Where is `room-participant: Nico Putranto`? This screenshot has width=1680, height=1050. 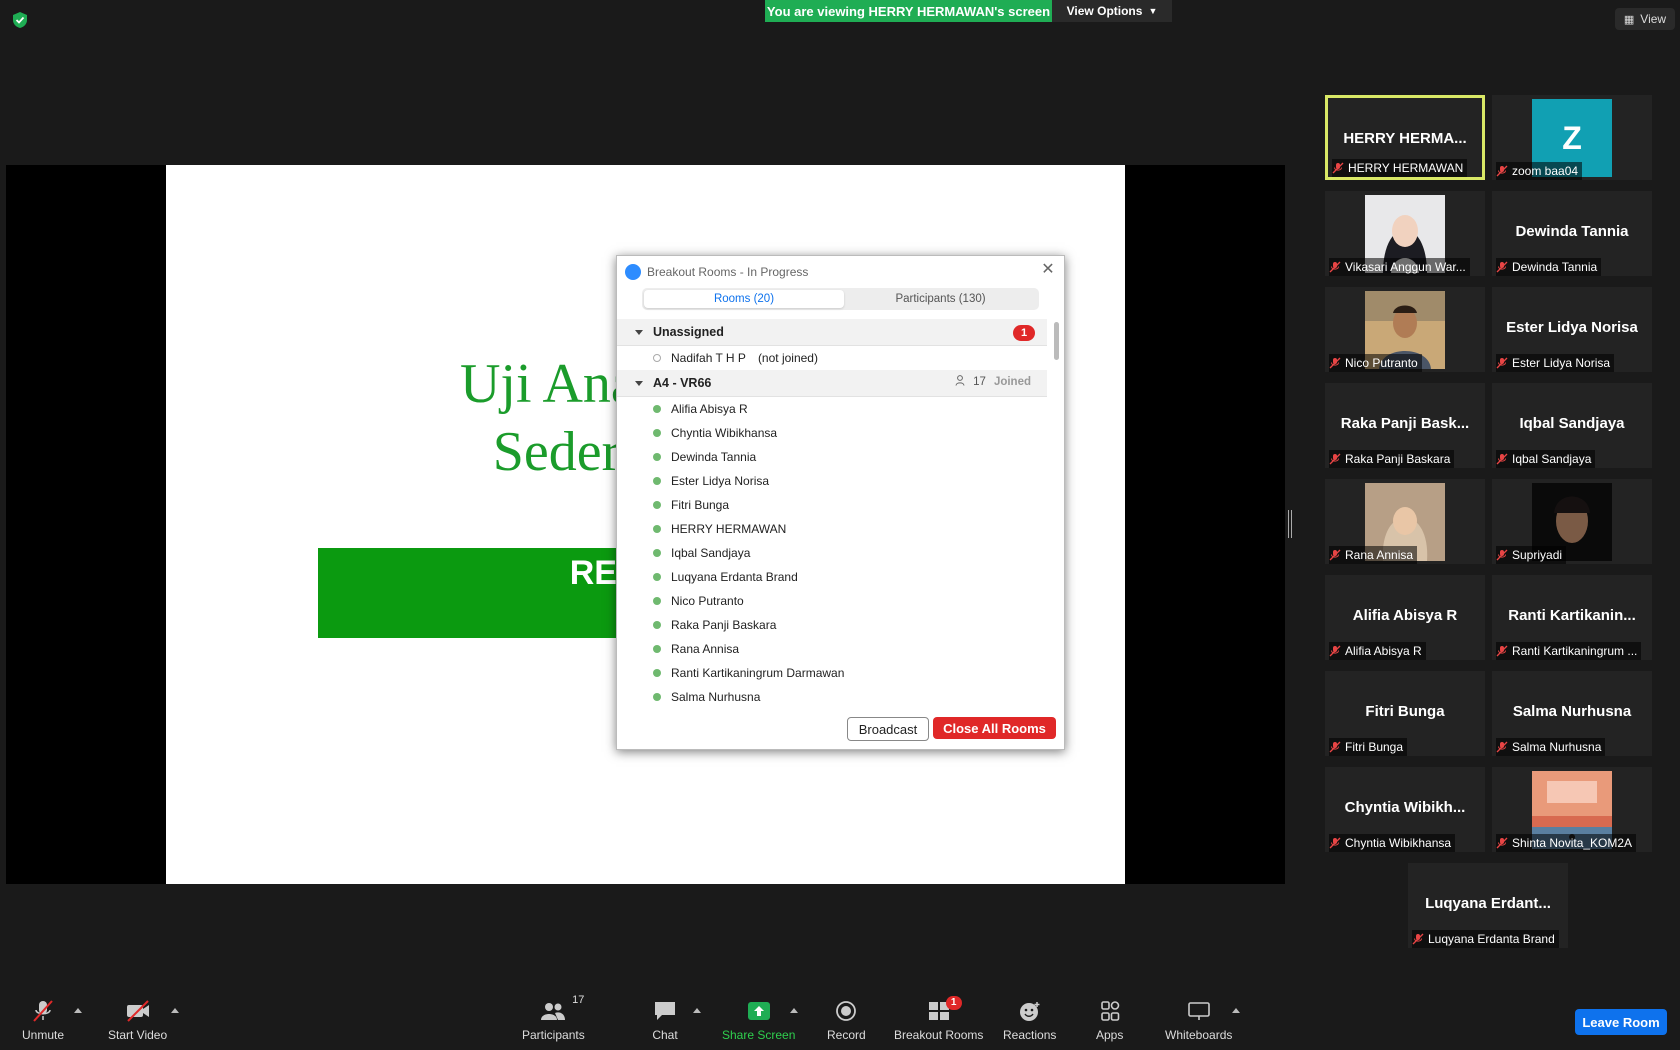
room-participant: Nico Putranto is located at coordinates (832, 601).